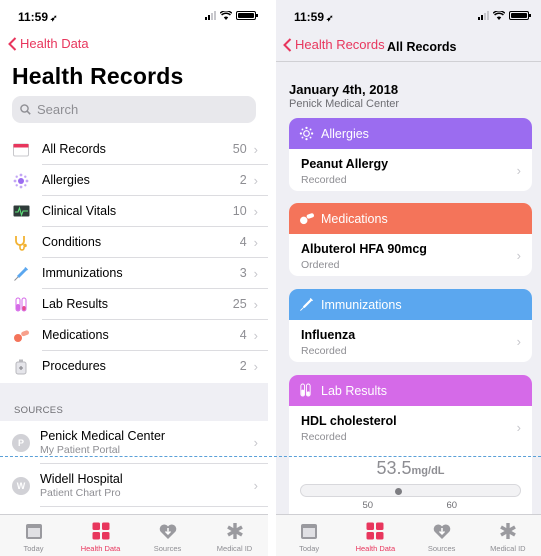  Describe the element at coordinates (74, 366) in the screenshot. I see `category-label: Procedures` at that location.